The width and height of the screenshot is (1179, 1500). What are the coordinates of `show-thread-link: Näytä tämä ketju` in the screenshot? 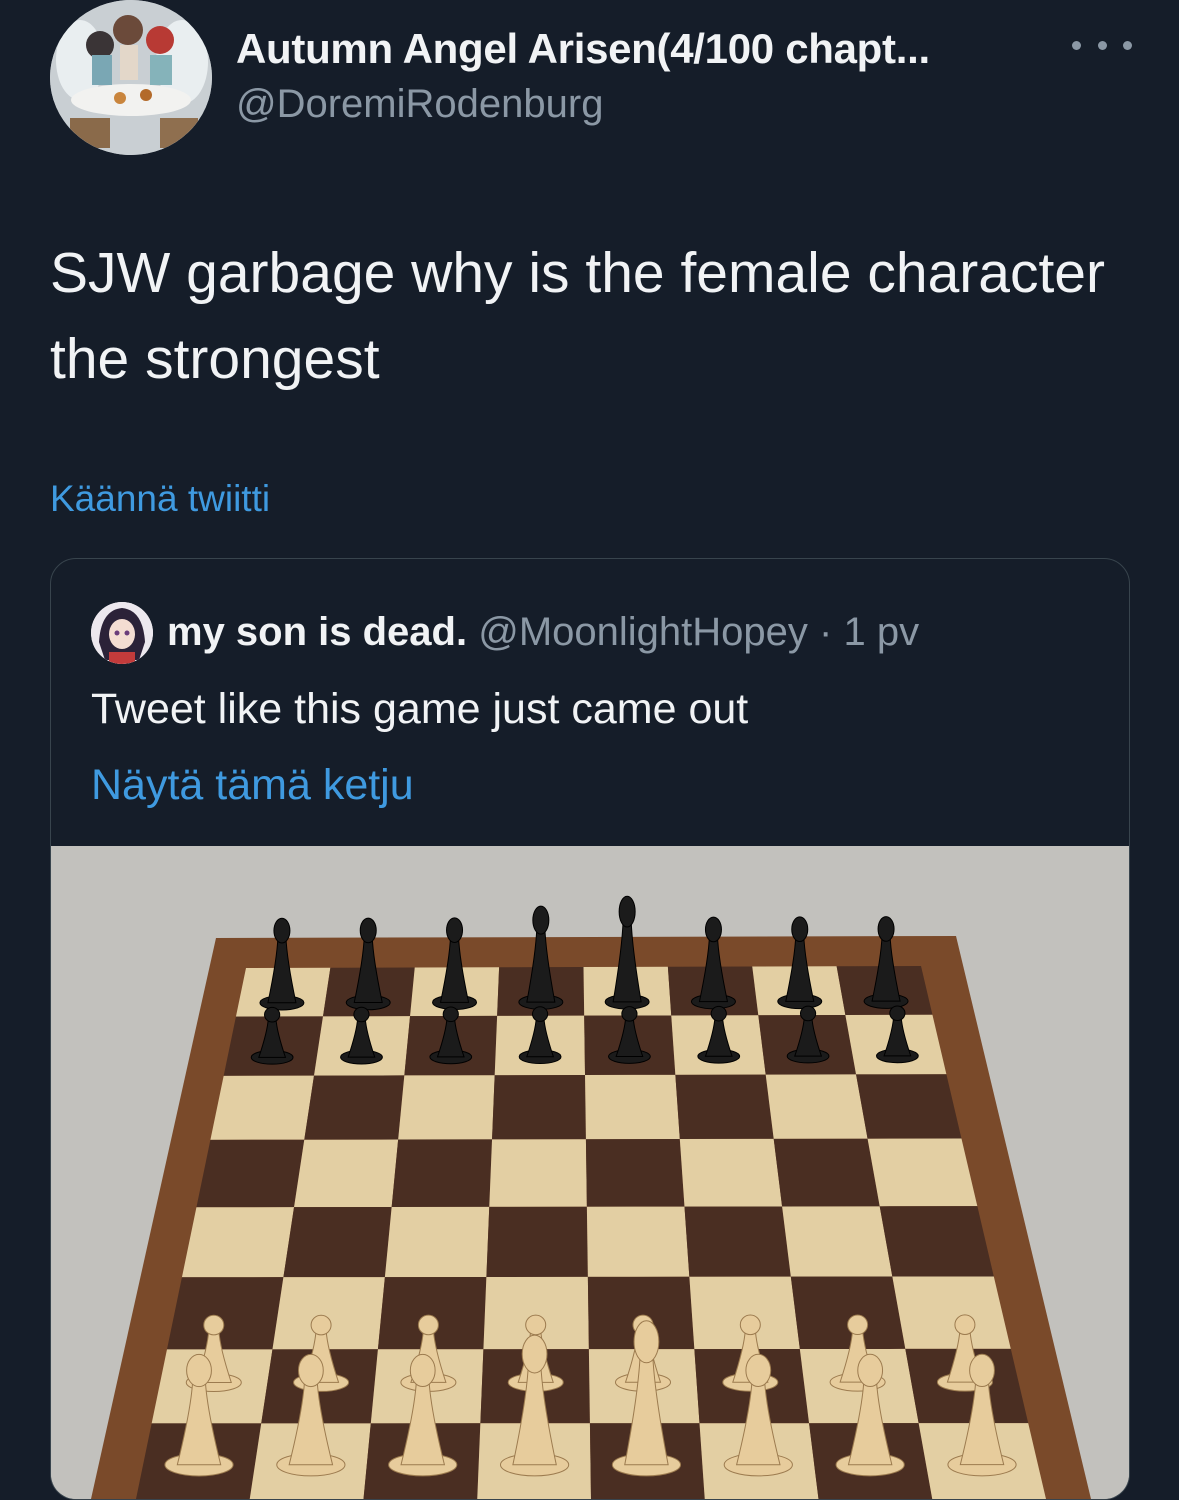 It's located at (252, 785).